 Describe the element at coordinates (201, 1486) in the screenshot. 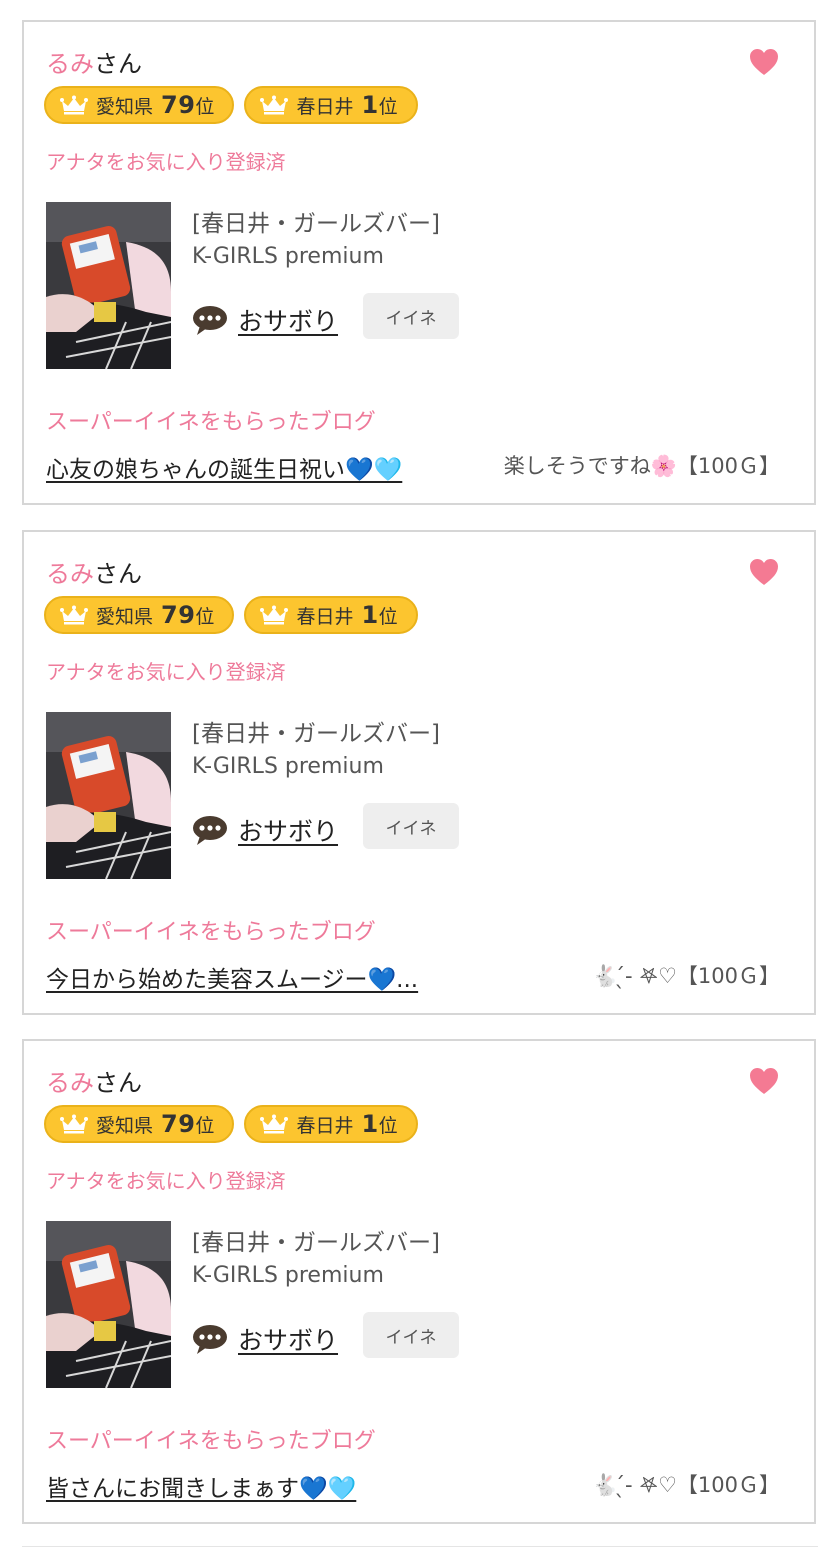

I see `blog-title-link: 皆さんにお聞きしまぁす💙🩵` at that location.